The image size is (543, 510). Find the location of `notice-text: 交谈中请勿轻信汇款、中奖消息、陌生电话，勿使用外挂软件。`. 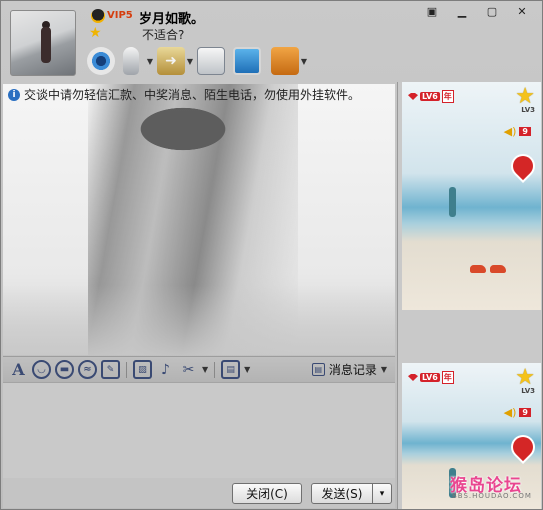

notice-text: 交谈中请勿轻信汇款、中奖消息、陌生电话，勿使用外挂软件。 is located at coordinates (192, 95).